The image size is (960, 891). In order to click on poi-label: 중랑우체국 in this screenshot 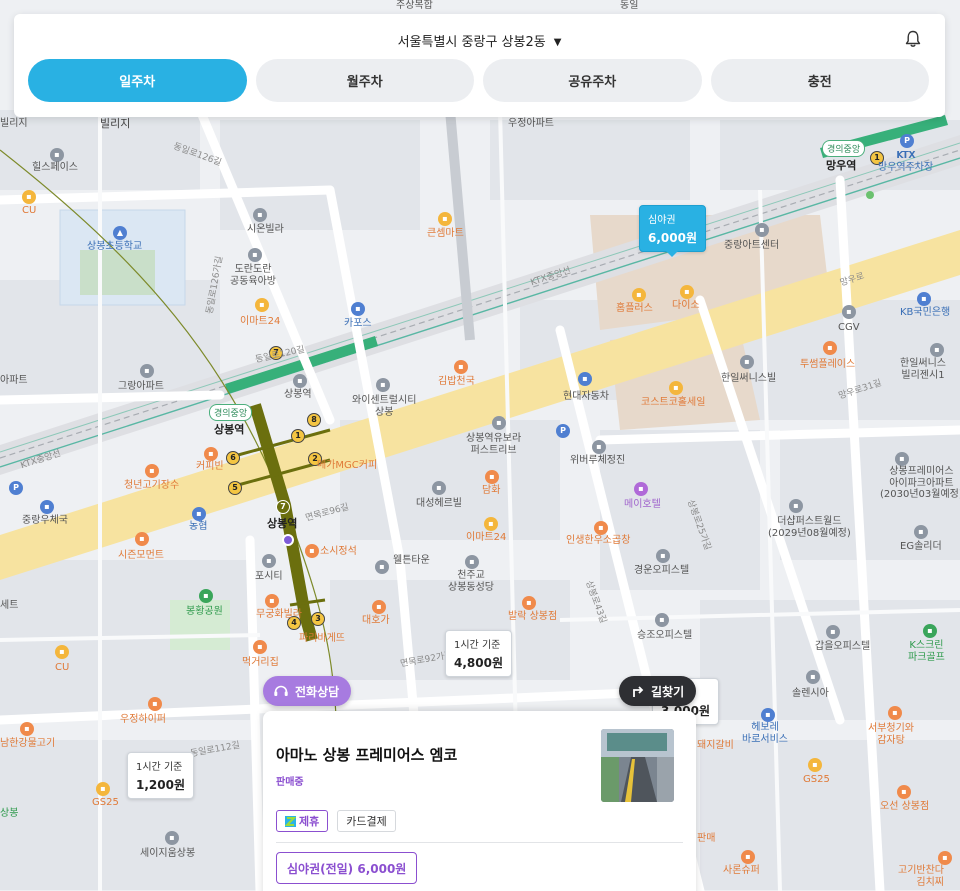, I will do `click(45, 520)`.